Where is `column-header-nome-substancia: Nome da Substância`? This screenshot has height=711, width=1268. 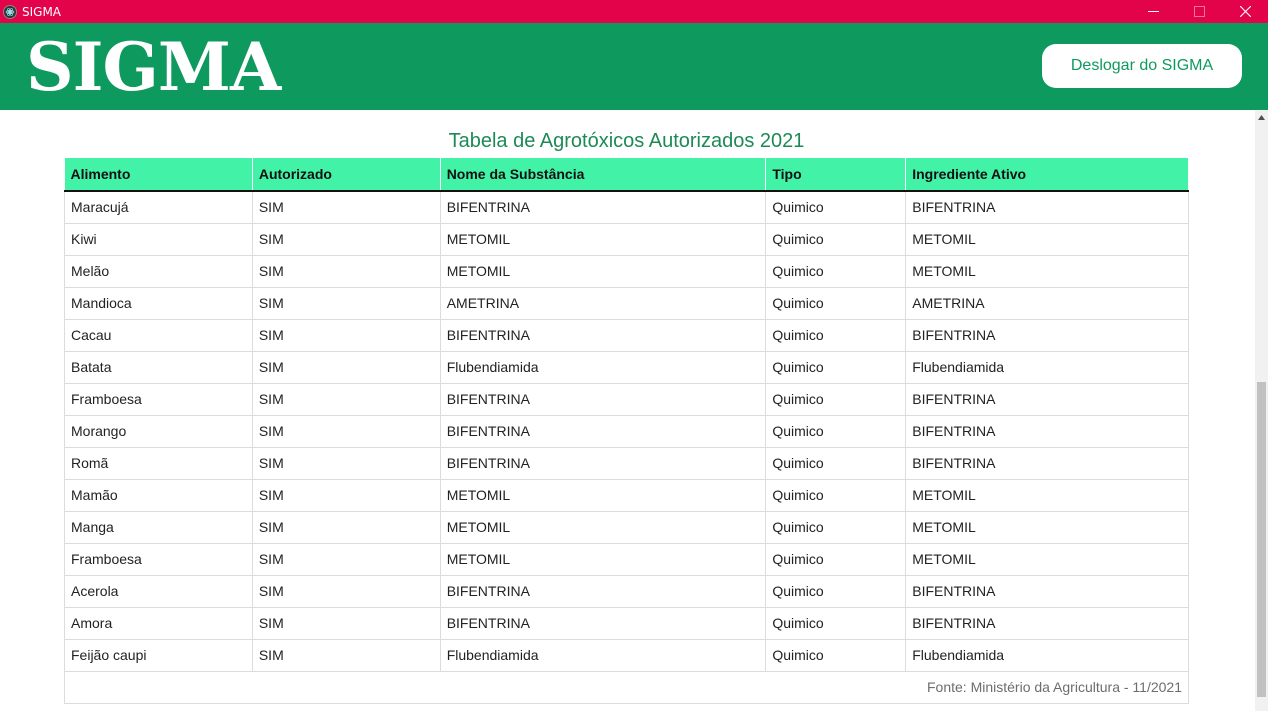 column-header-nome-substancia: Nome da Substância is located at coordinates (603, 175).